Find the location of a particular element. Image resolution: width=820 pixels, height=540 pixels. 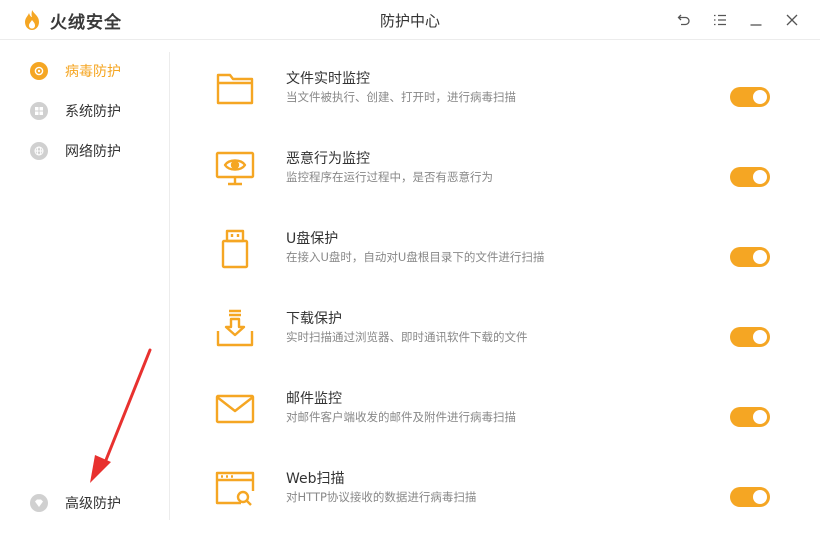

brand: 火绒安全 is located at coordinates (72, 20).